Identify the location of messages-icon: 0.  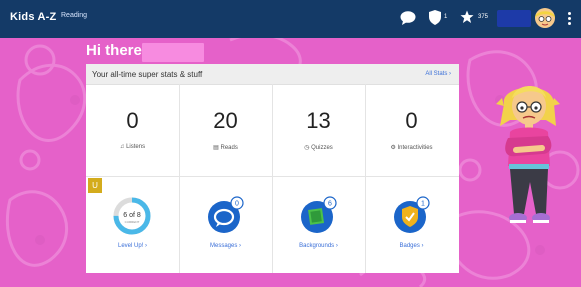
(225, 216).